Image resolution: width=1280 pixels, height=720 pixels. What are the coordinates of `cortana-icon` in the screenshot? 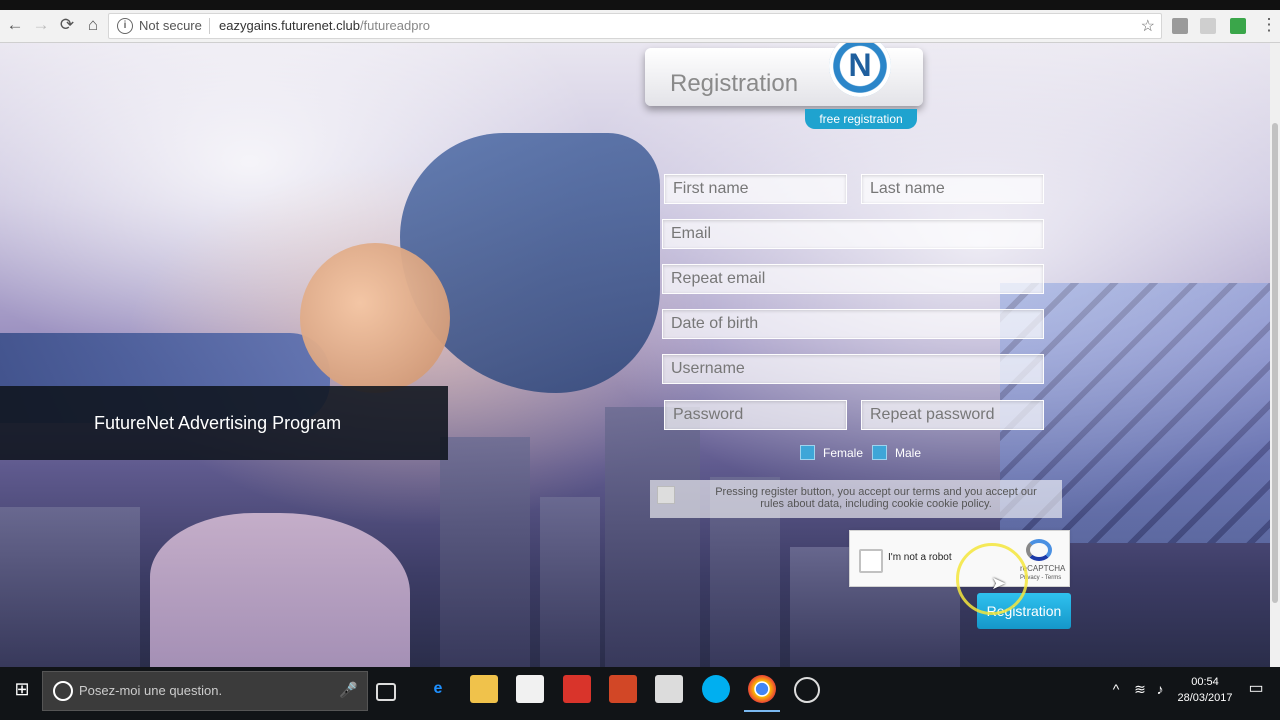 It's located at (63, 691).